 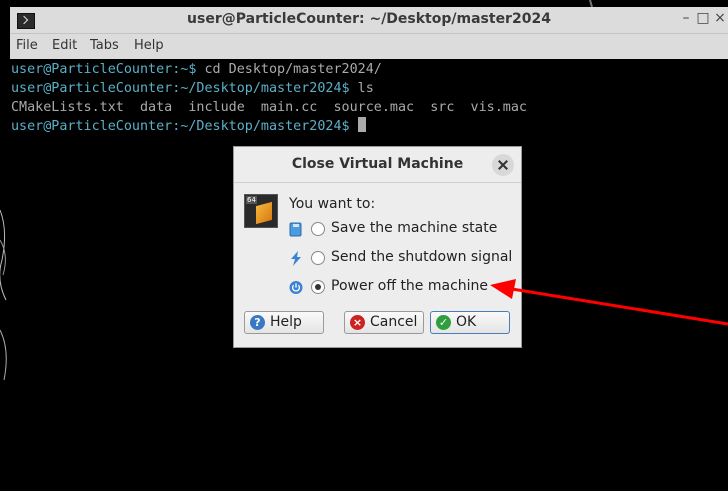 What do you see at coordinates (414, 228) in the screenshot?
I see `option-label: Save the machine state` at bounding box center [414, 228].